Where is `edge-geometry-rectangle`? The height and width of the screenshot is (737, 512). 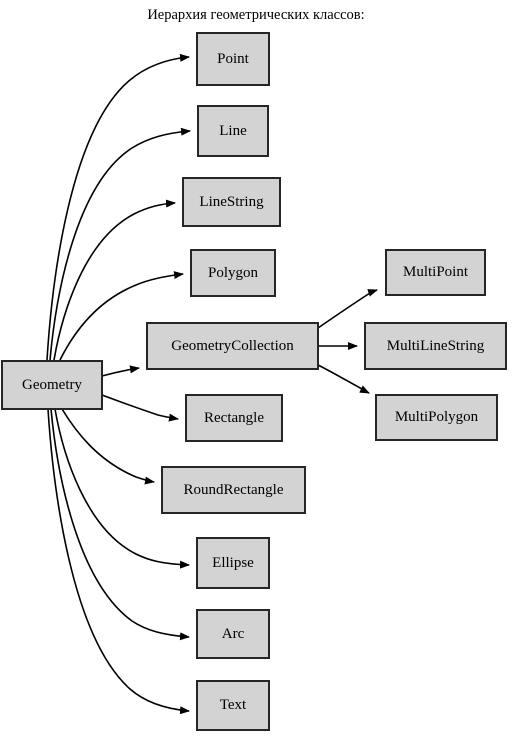 edge-geometry-rectangle is located at coordinates (140, 408).